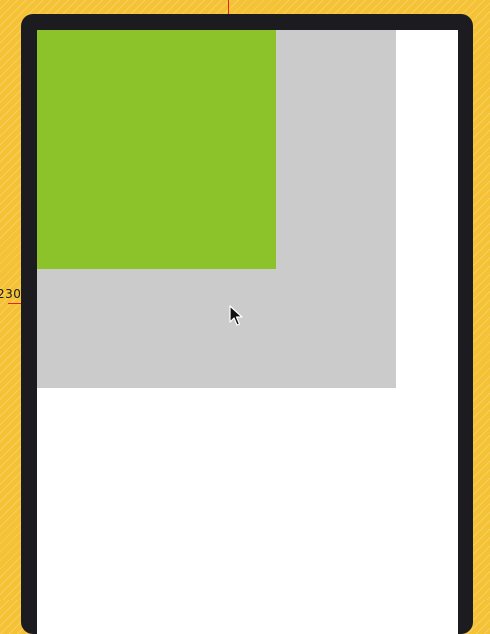 This screenshot has height=634, width=490. I want to click on measure-label: 230, so click(11, 294).